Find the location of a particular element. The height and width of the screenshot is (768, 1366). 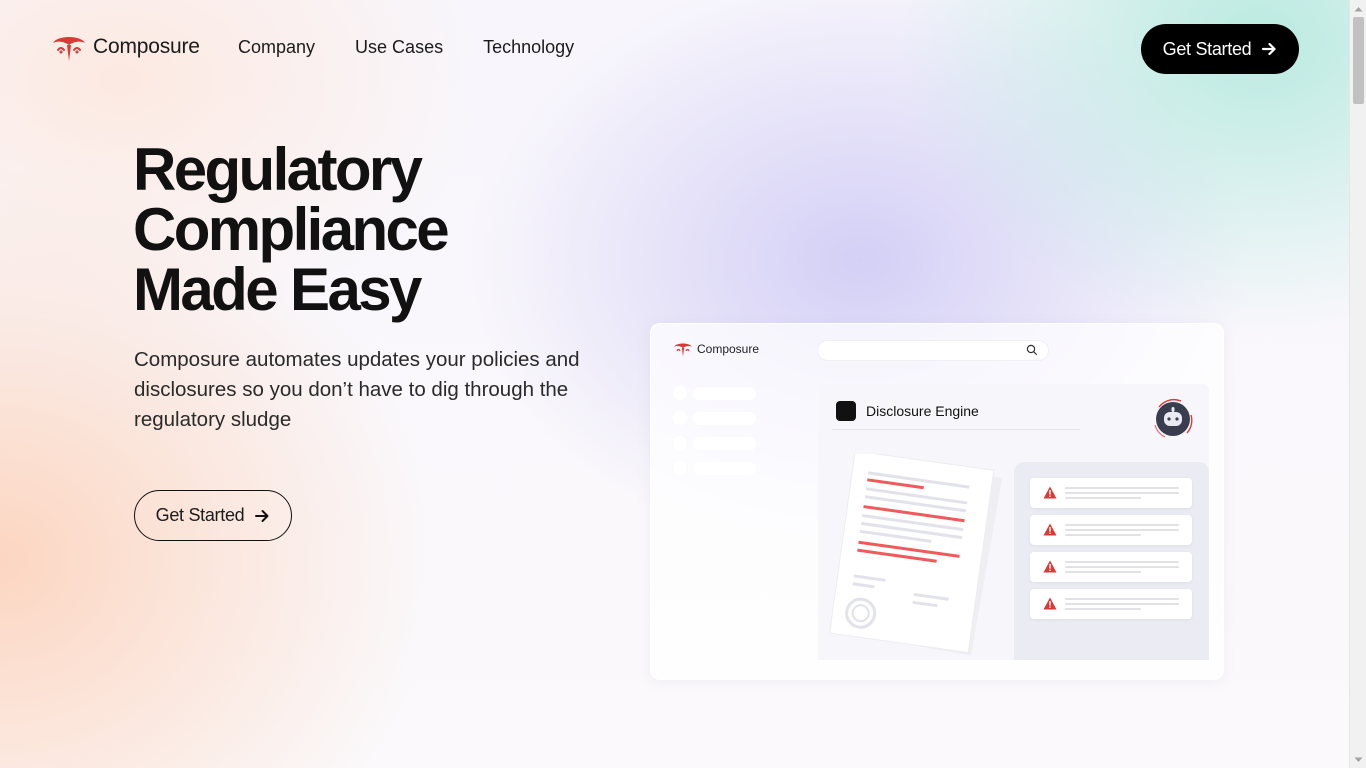

hero-title: Regulatory Compliance Made Easy is located at coordinates (363, 230).